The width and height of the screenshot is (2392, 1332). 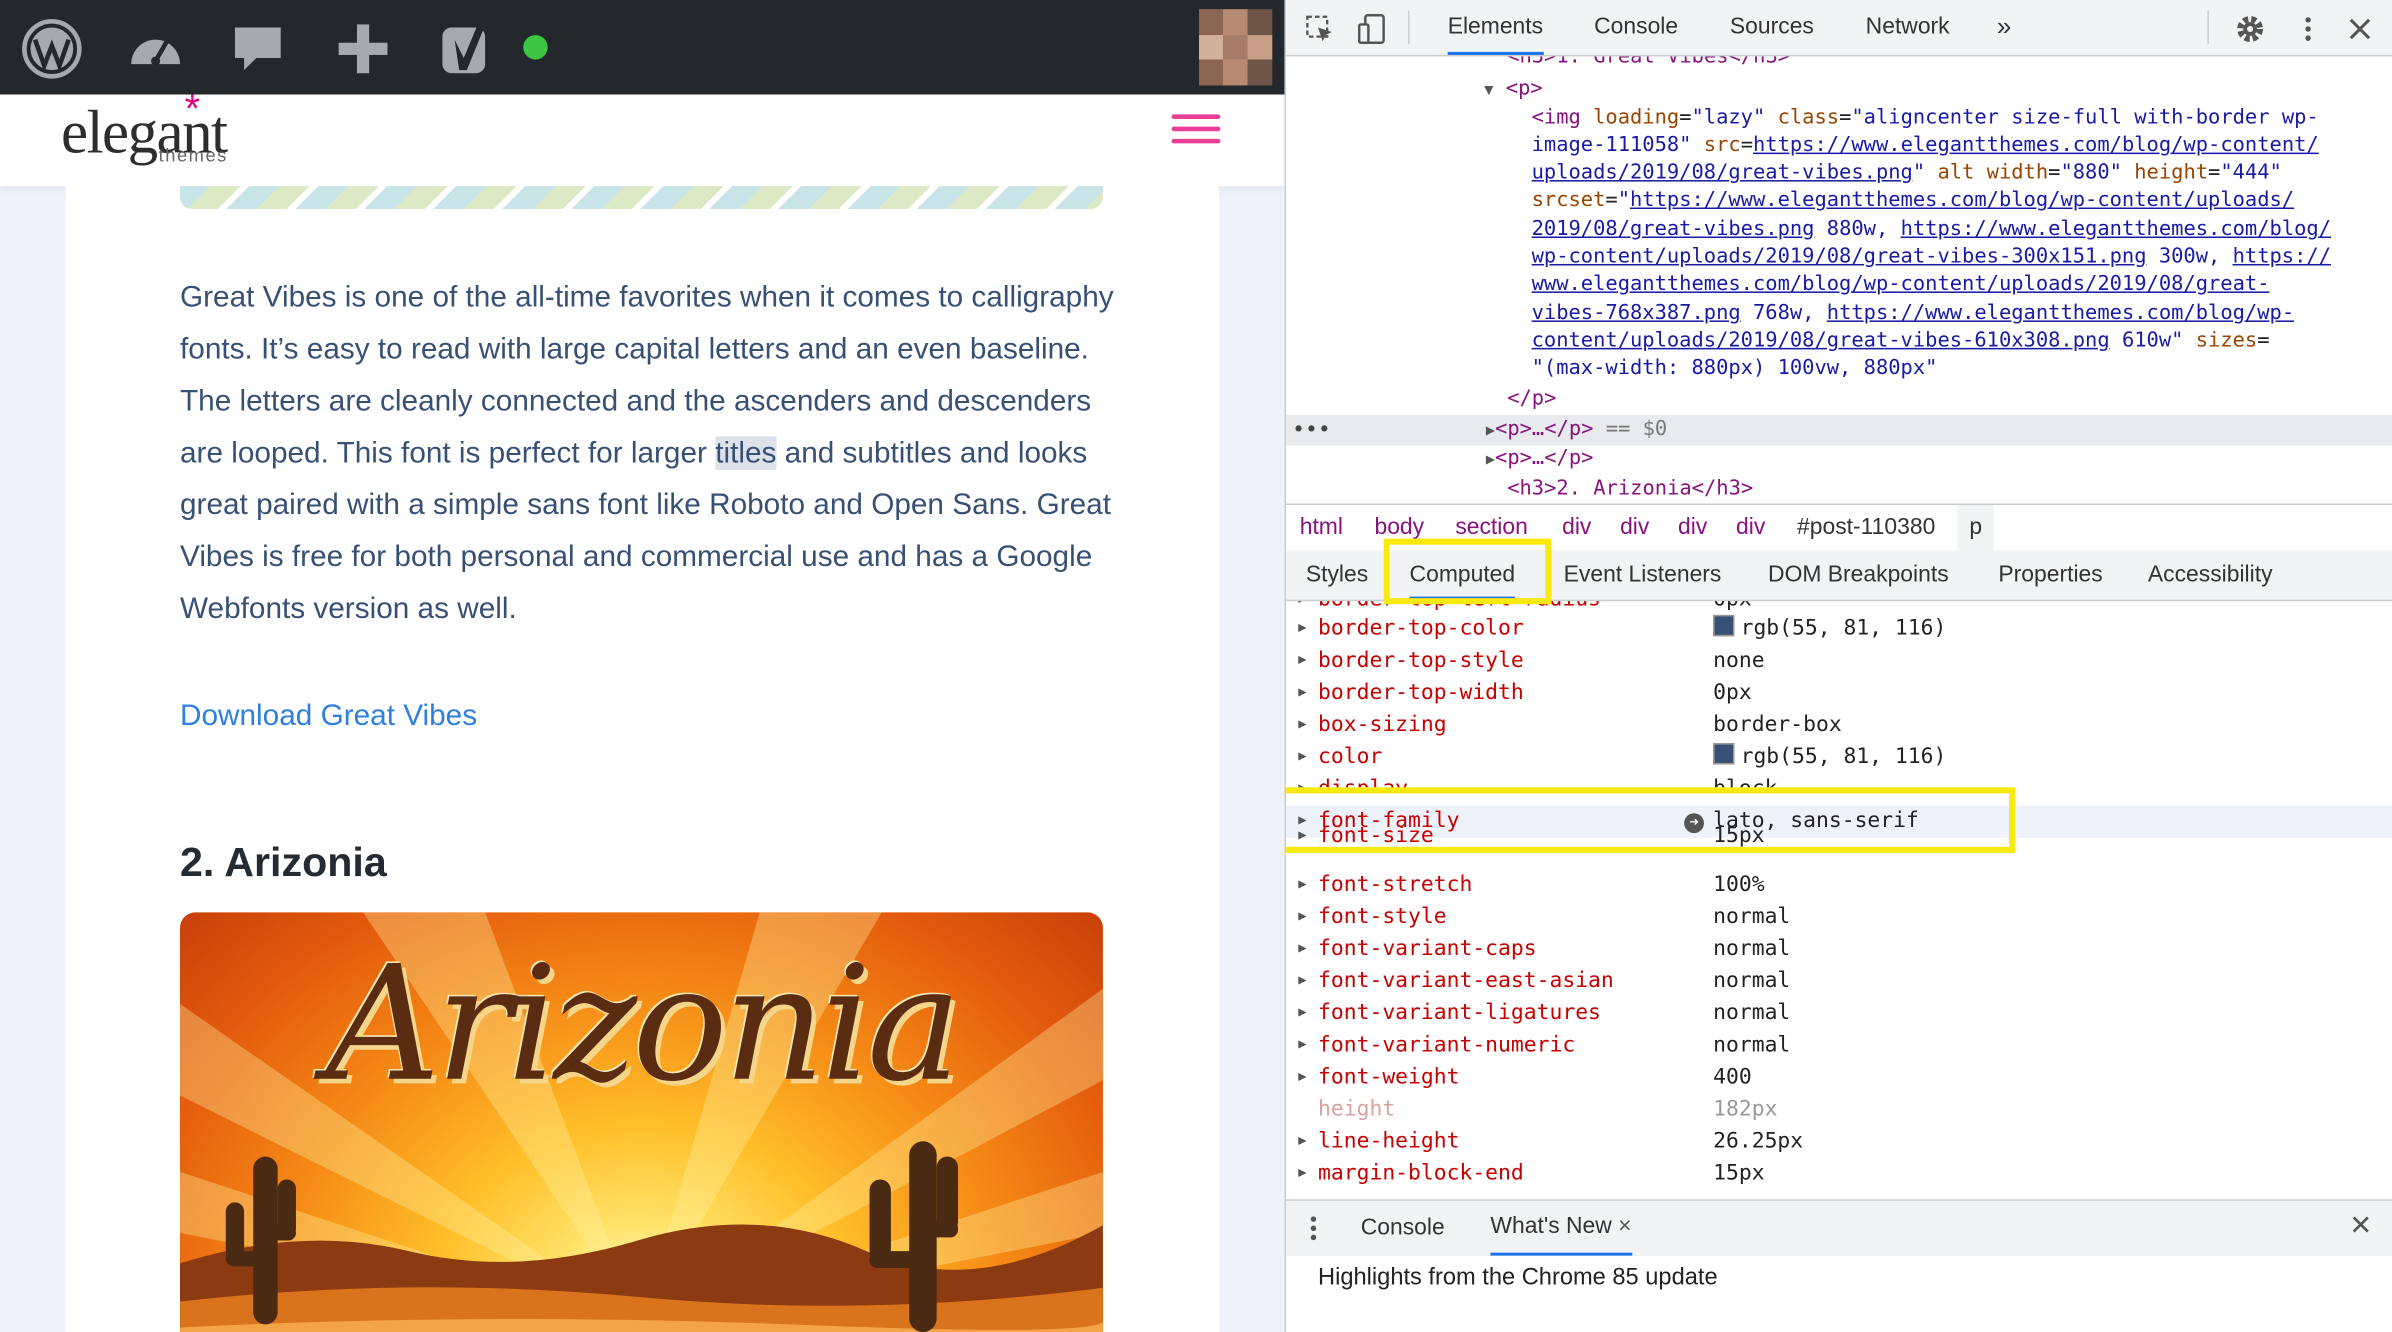 I want to click on dom-row-options-icon: •••, so click(x=1311, y=431).